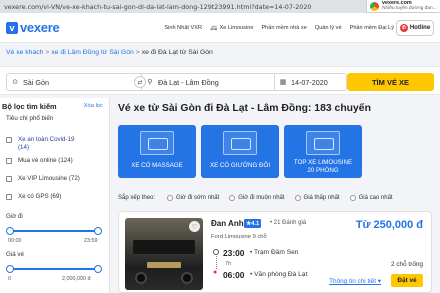  I want to click on price-slider-min-handle, so click(10, 269).